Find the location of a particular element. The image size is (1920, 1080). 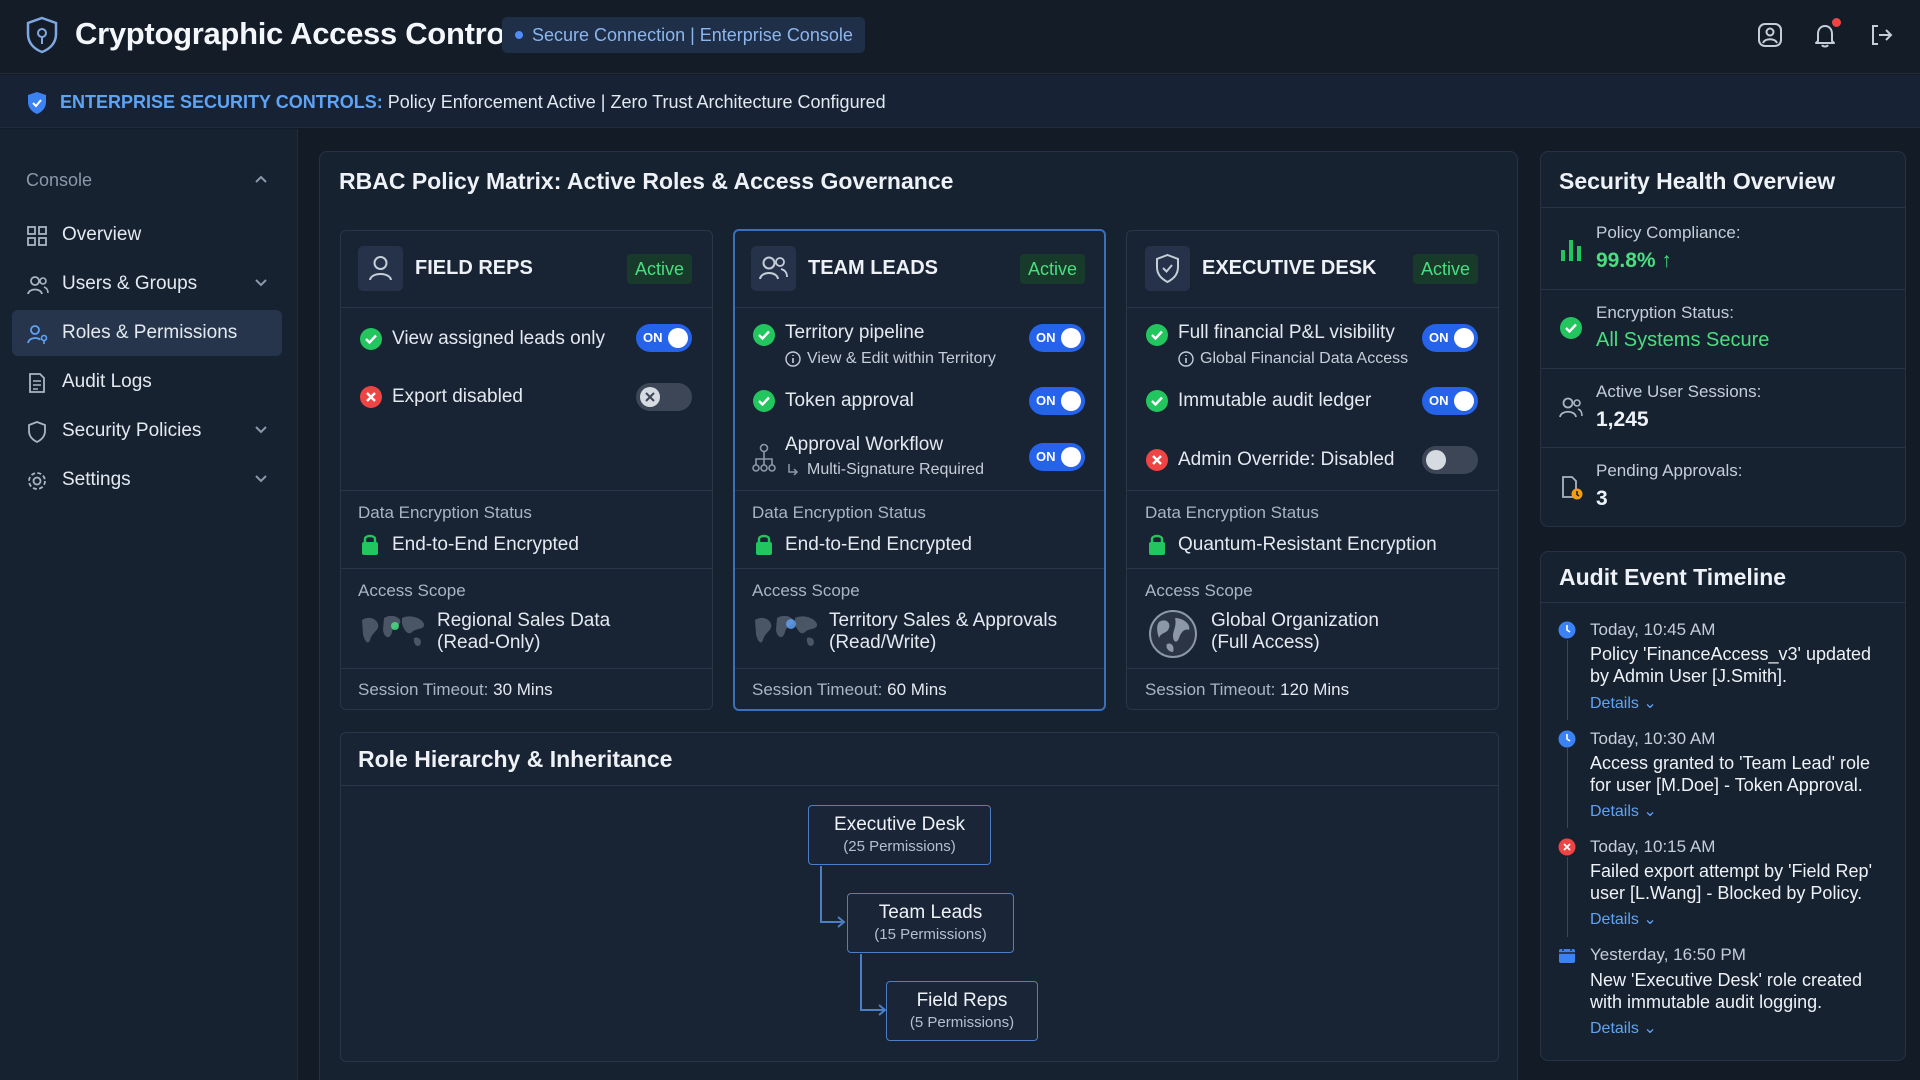

sidebar-item-security-policies: Security Policies is located at coordinates (147, 431).